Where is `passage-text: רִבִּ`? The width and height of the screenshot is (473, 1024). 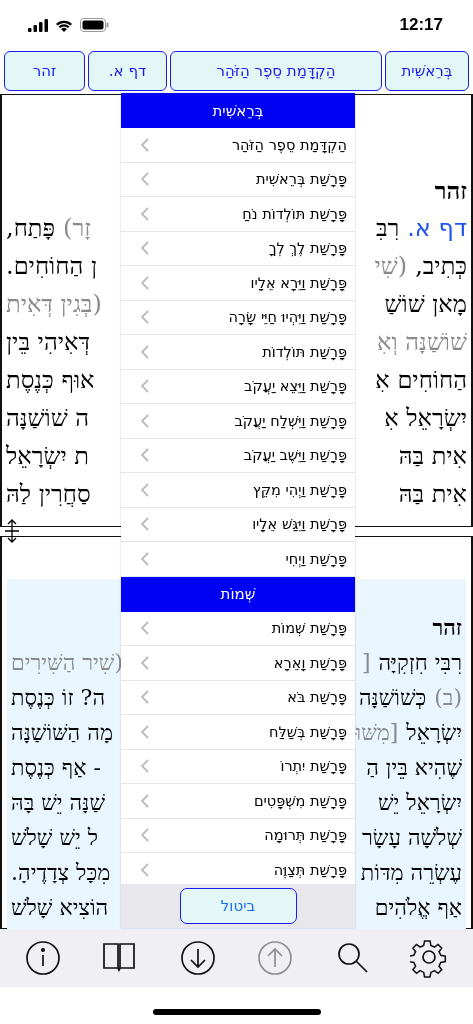
passage-text: רִבִּ is located at coordinates (387, 228).